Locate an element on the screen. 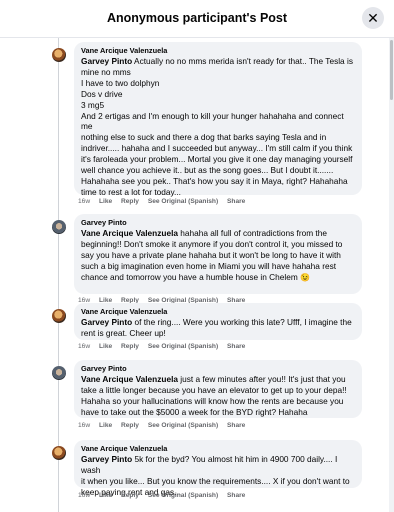  close-icon: ✕ is located at coordinates (373, 17).